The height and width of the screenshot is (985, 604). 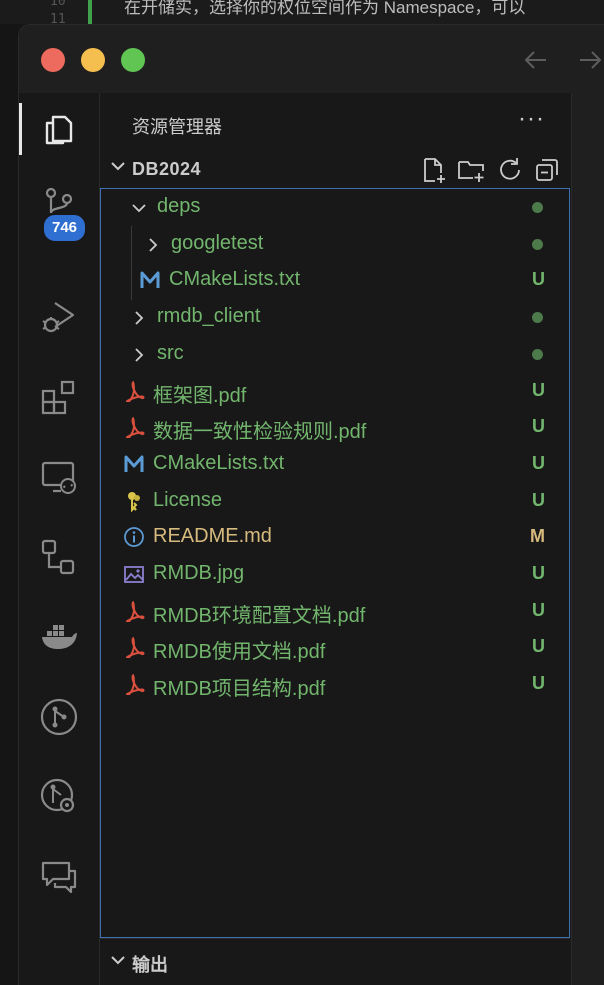 What do you see at coordinates (212, 536) in the screenshot?
I see `tree-item-label: README.md` at bounding box center [212, 536].